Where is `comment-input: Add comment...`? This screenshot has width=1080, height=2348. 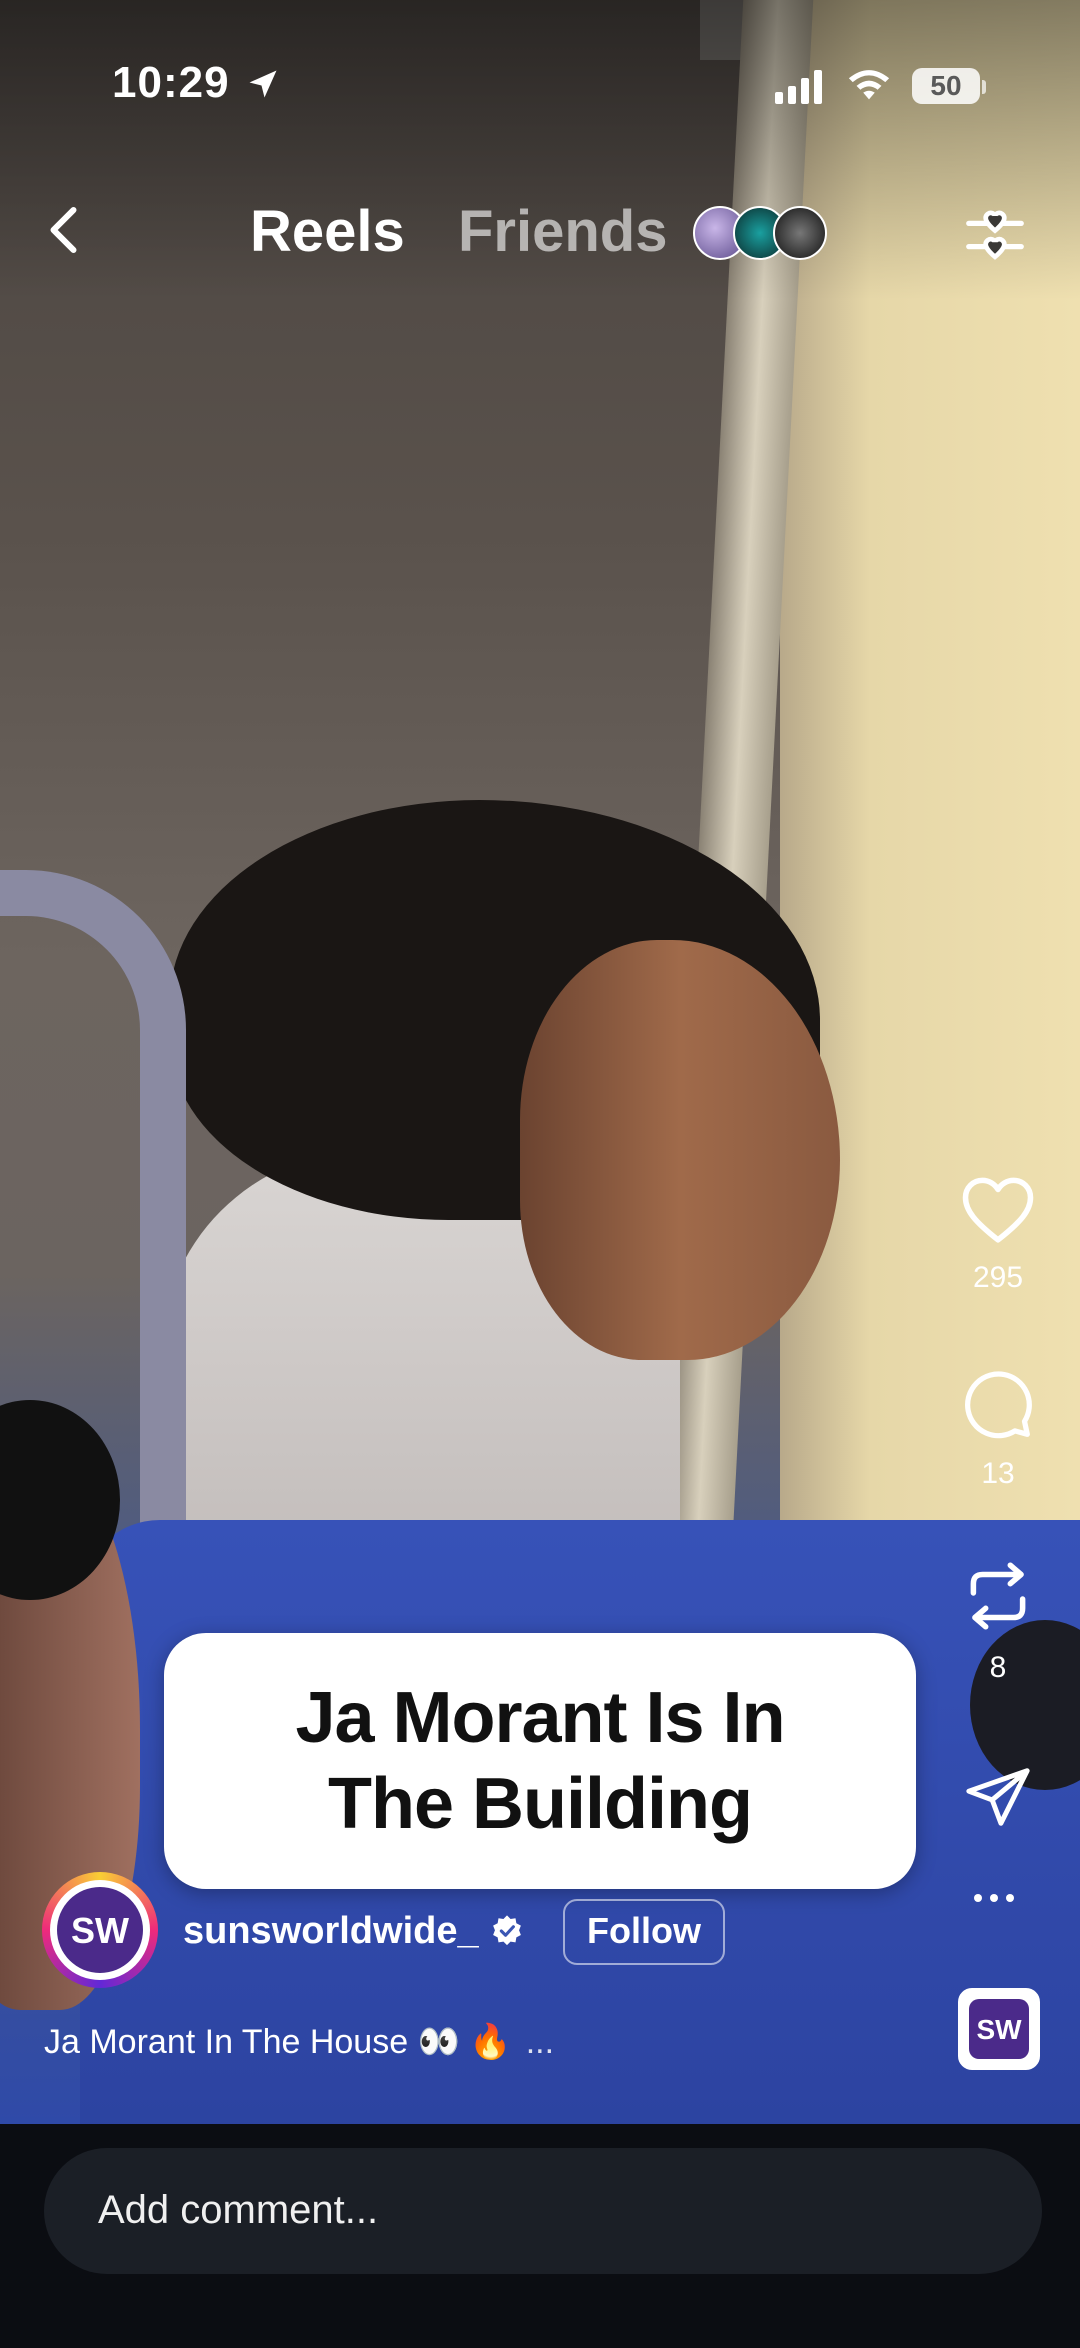
comment-input: Add comment... is located at coordinates (543, 2211).